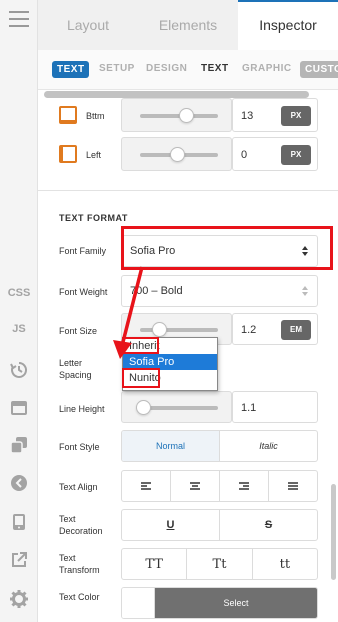 This screenshot has height=622, width=338. What do you see at coordinates (275, 407) in the screenshot?
I see `line-height-input: 1.1` at bounding box center [275, 407].